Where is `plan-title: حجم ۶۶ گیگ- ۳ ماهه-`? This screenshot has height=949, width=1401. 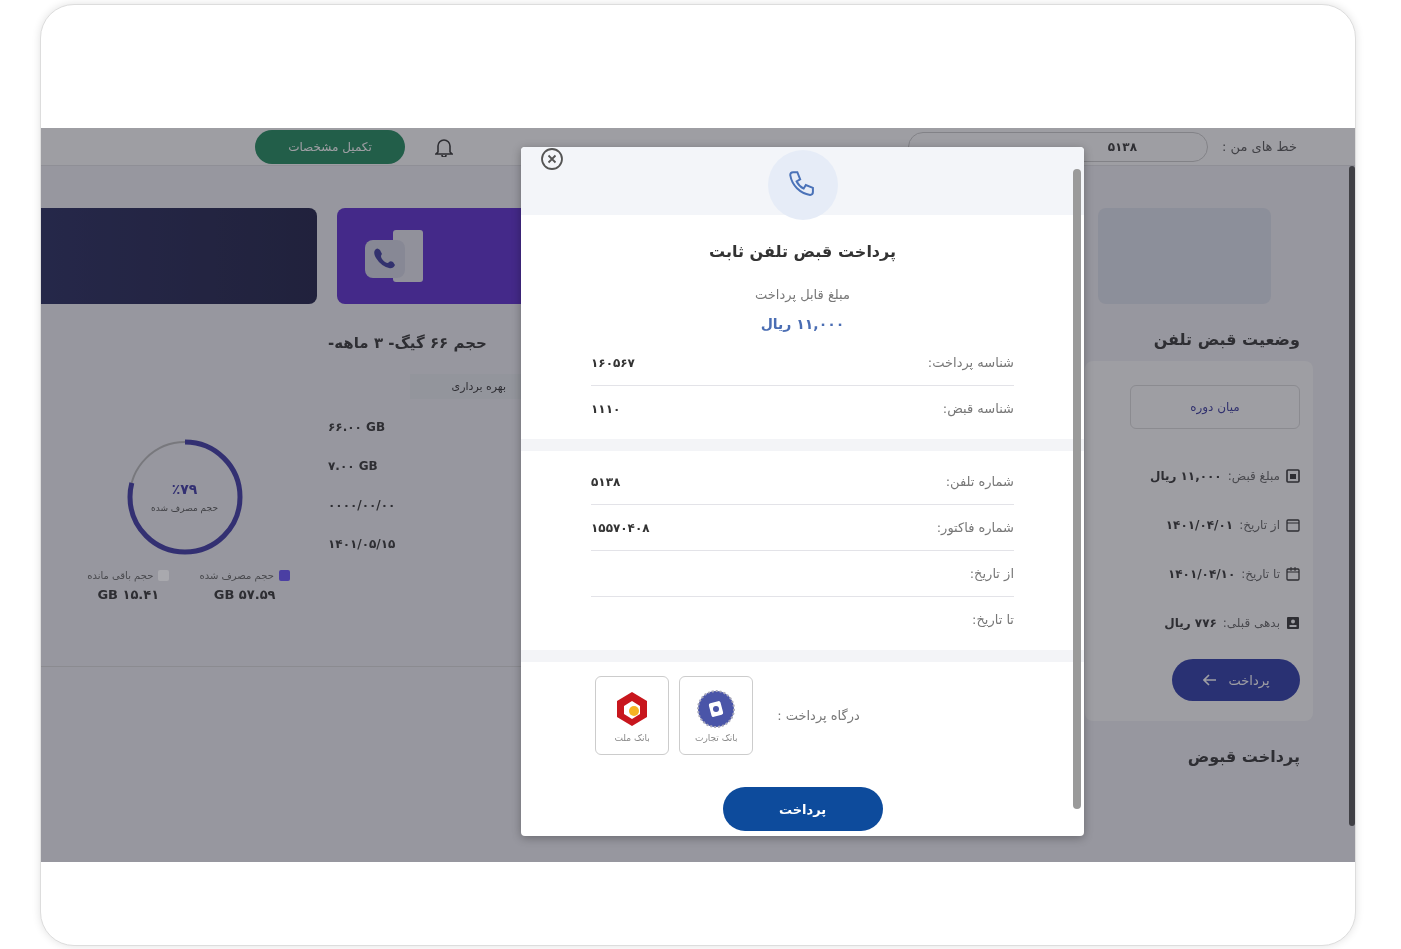 plan-title: حجم ۶۶ گیگ- ۳ ماهه- is located at coordinates (407, 343).